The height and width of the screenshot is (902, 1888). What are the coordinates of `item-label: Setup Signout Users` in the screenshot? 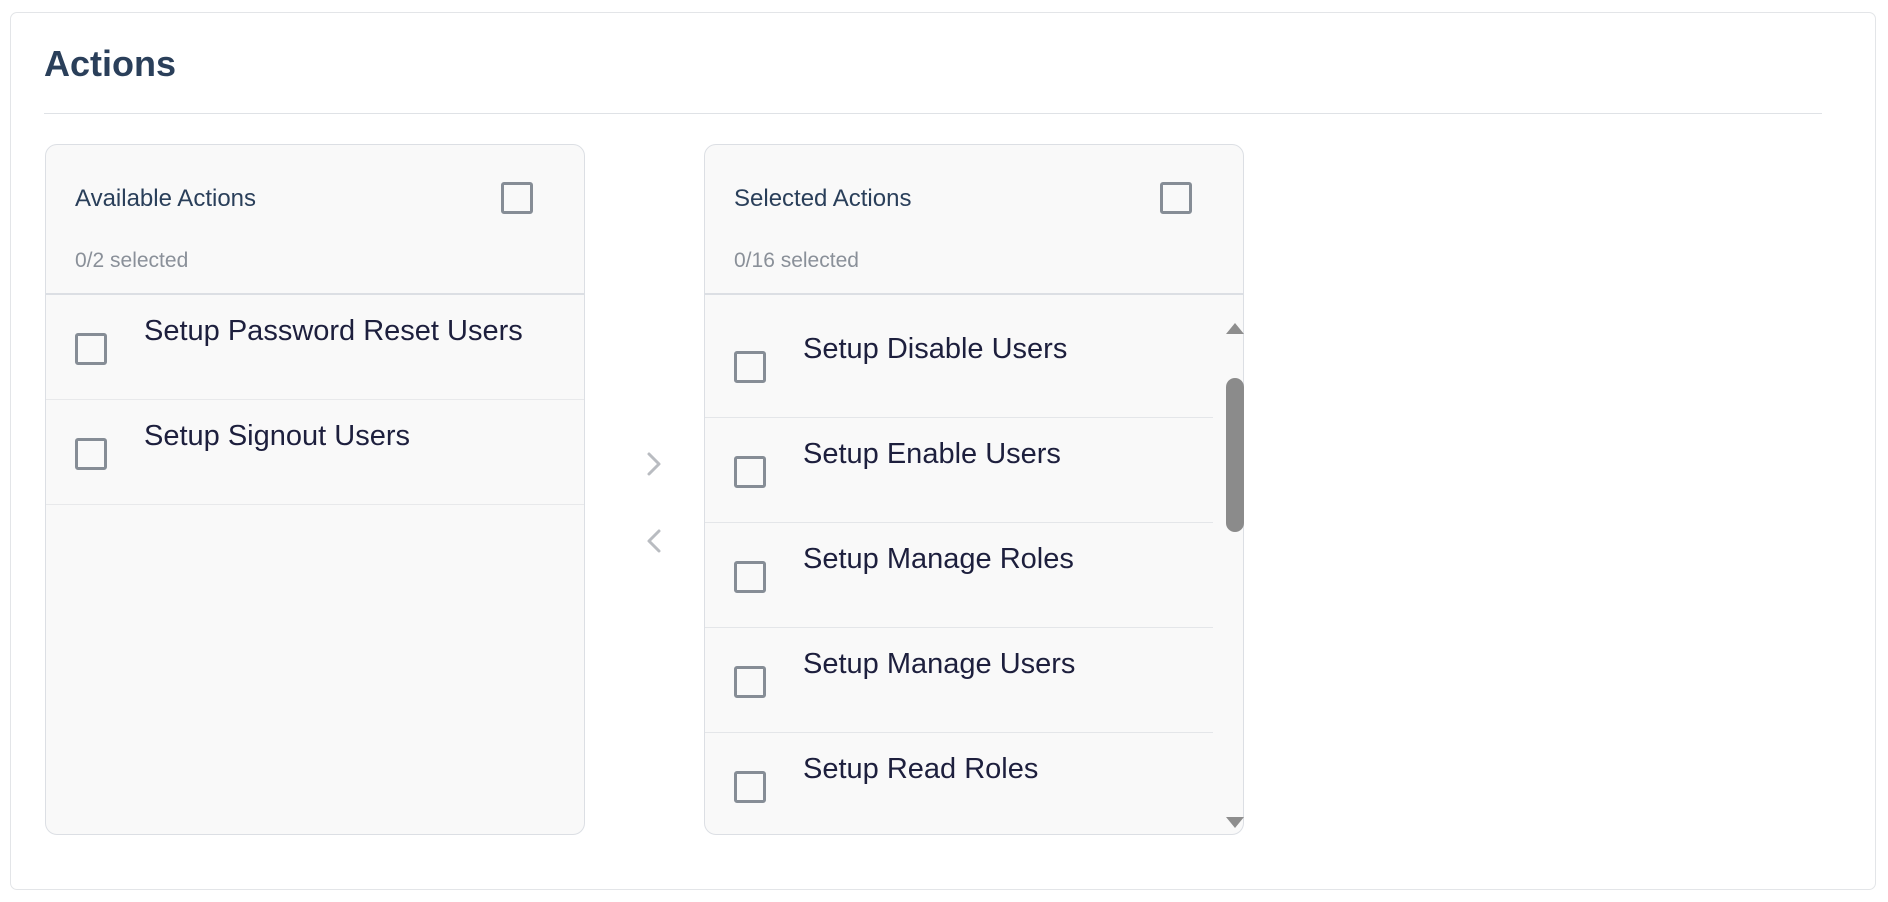 It's located at (277, 436).